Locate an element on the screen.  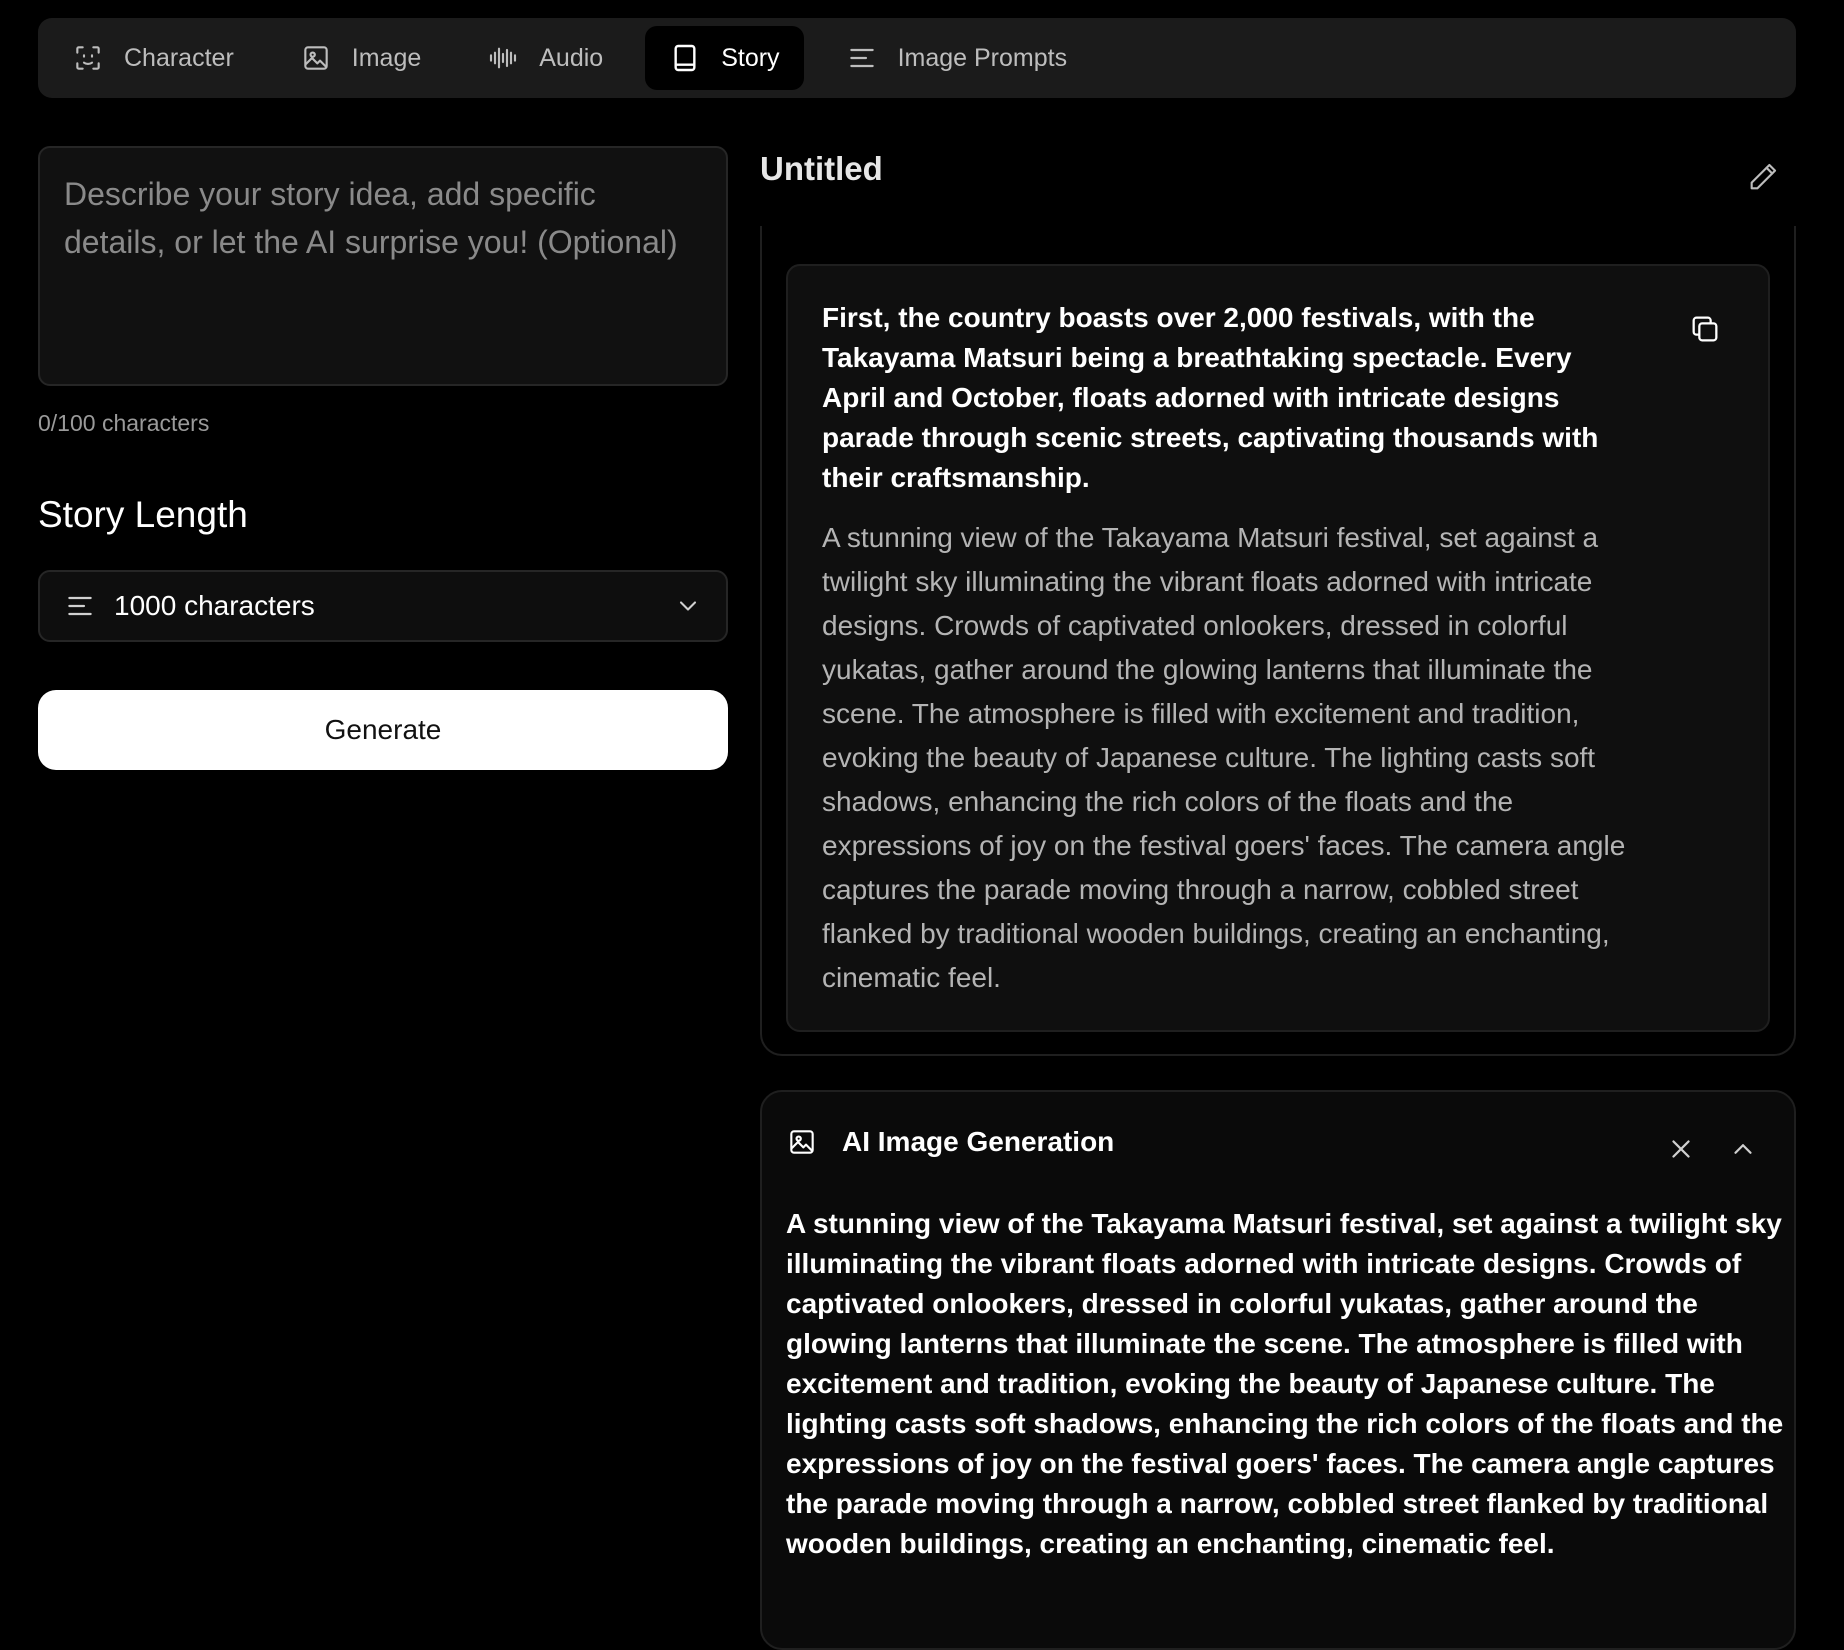
ai-image-generation-title: AI Image Generation is located at coordinates (978, 1141).